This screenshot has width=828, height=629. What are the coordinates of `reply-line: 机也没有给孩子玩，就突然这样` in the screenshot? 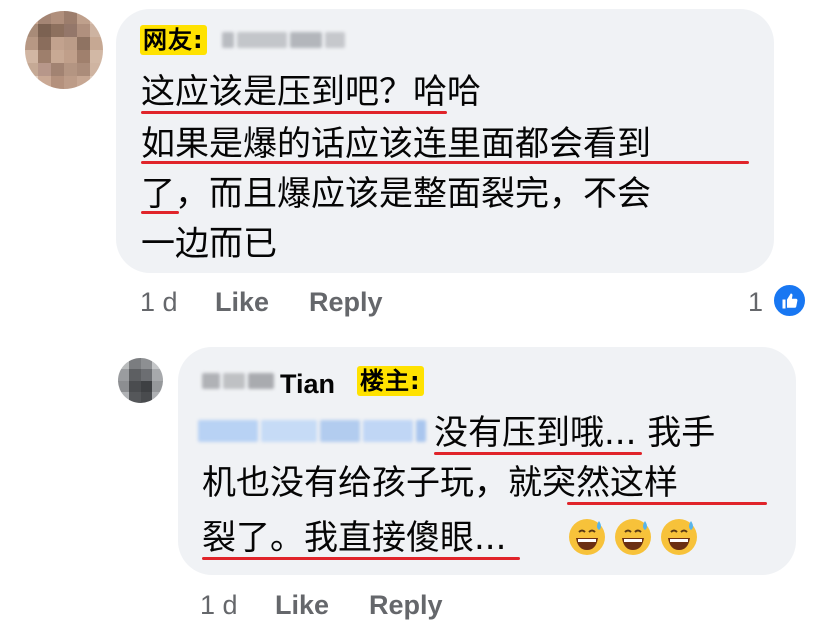 It's located at (440, 483).